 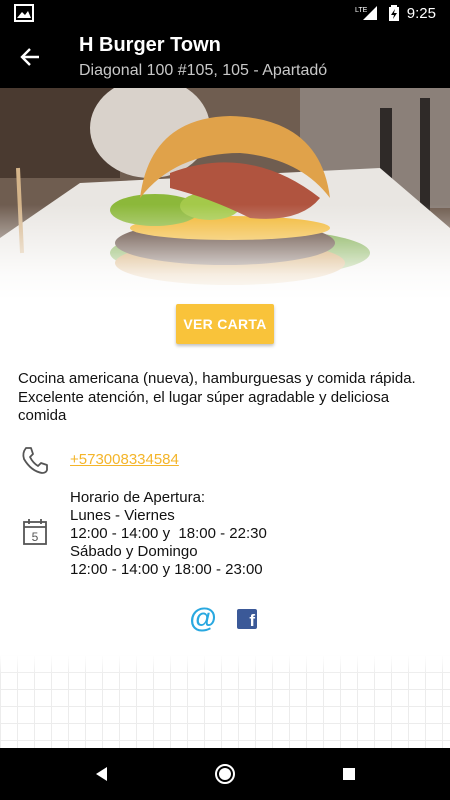 I want to click on svg-text: LTE, so click(x=361, y=10).